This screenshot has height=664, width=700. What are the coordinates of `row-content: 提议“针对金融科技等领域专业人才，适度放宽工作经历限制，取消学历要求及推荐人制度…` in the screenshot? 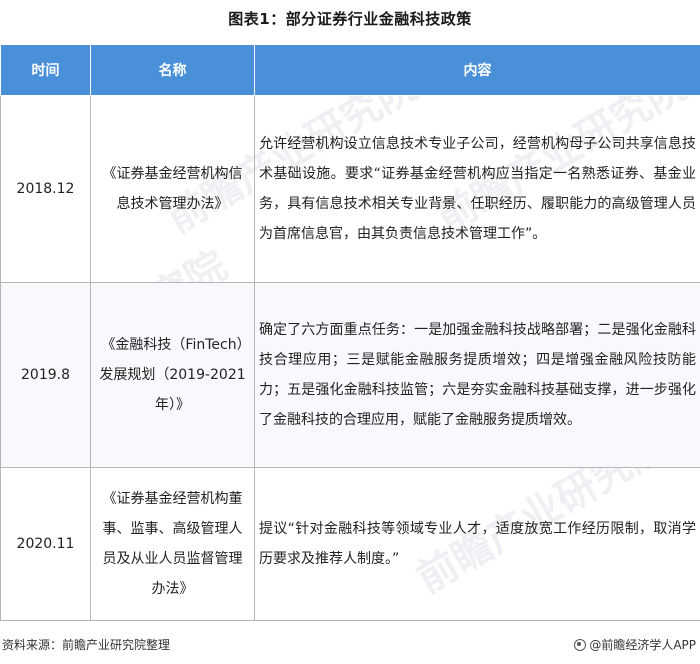 It's located at (477, 544).